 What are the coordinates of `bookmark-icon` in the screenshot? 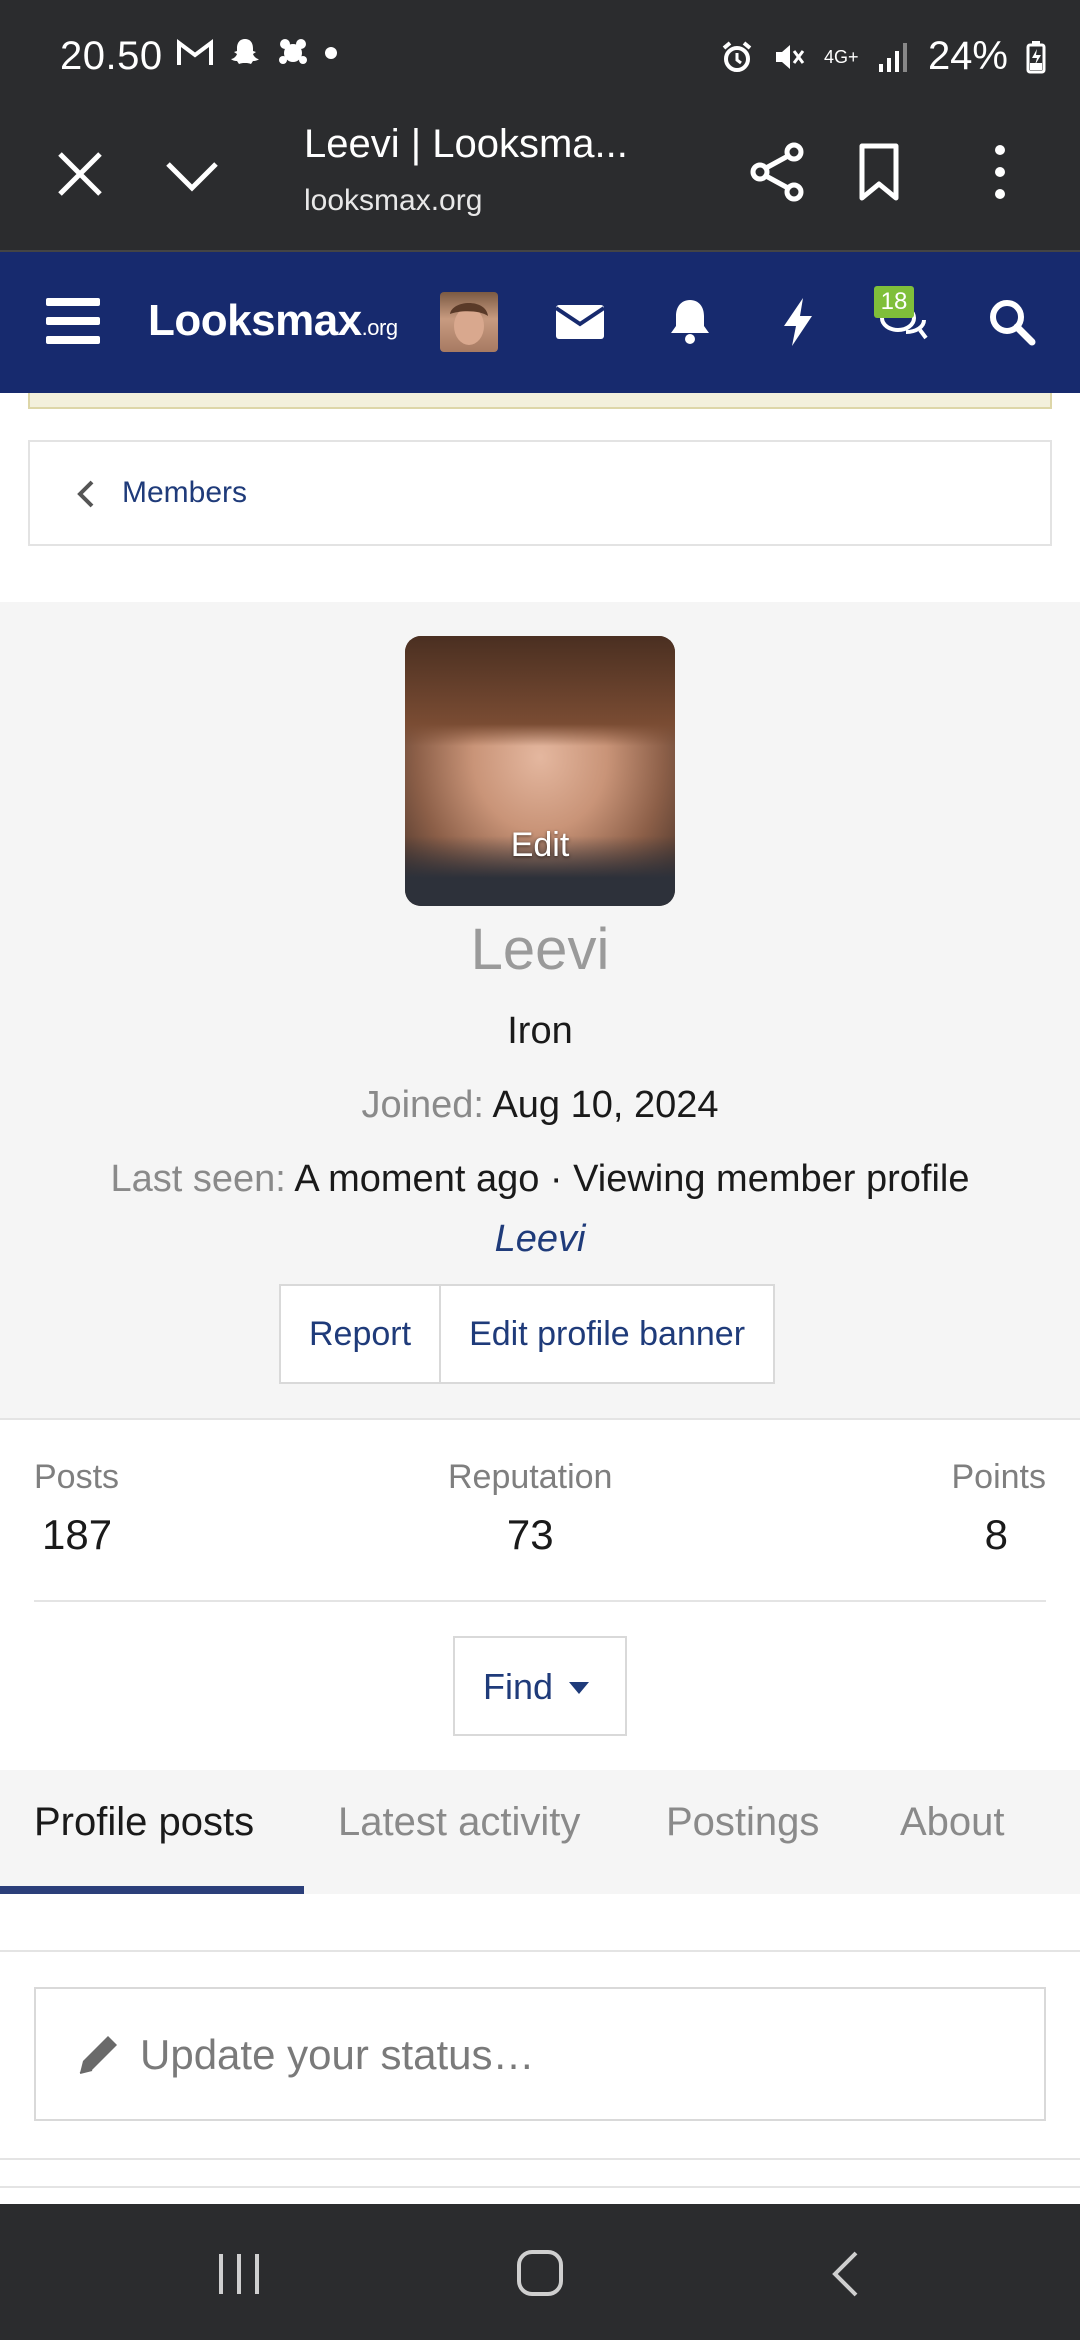 It's located at (879, 172).